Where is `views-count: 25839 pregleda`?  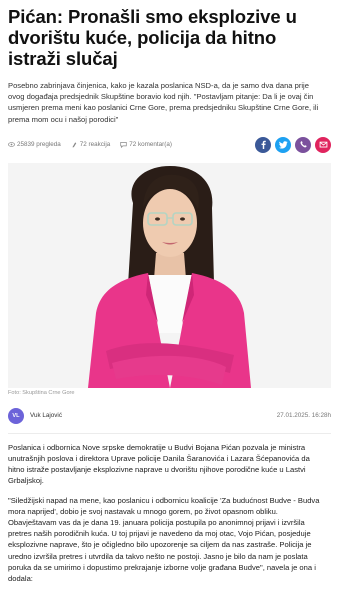 views-count: 25839 pregleda is located at coordinates (39, 145).